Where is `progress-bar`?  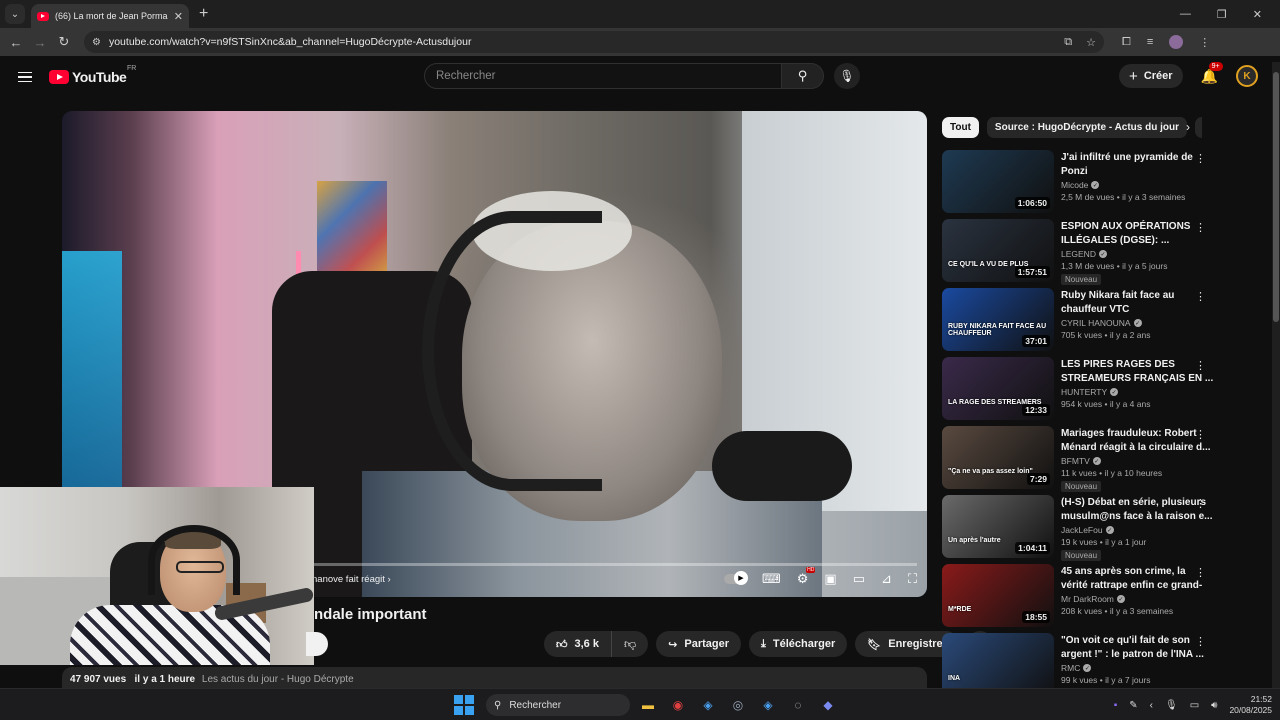 progress-bar is located at coordinates (614, 564).